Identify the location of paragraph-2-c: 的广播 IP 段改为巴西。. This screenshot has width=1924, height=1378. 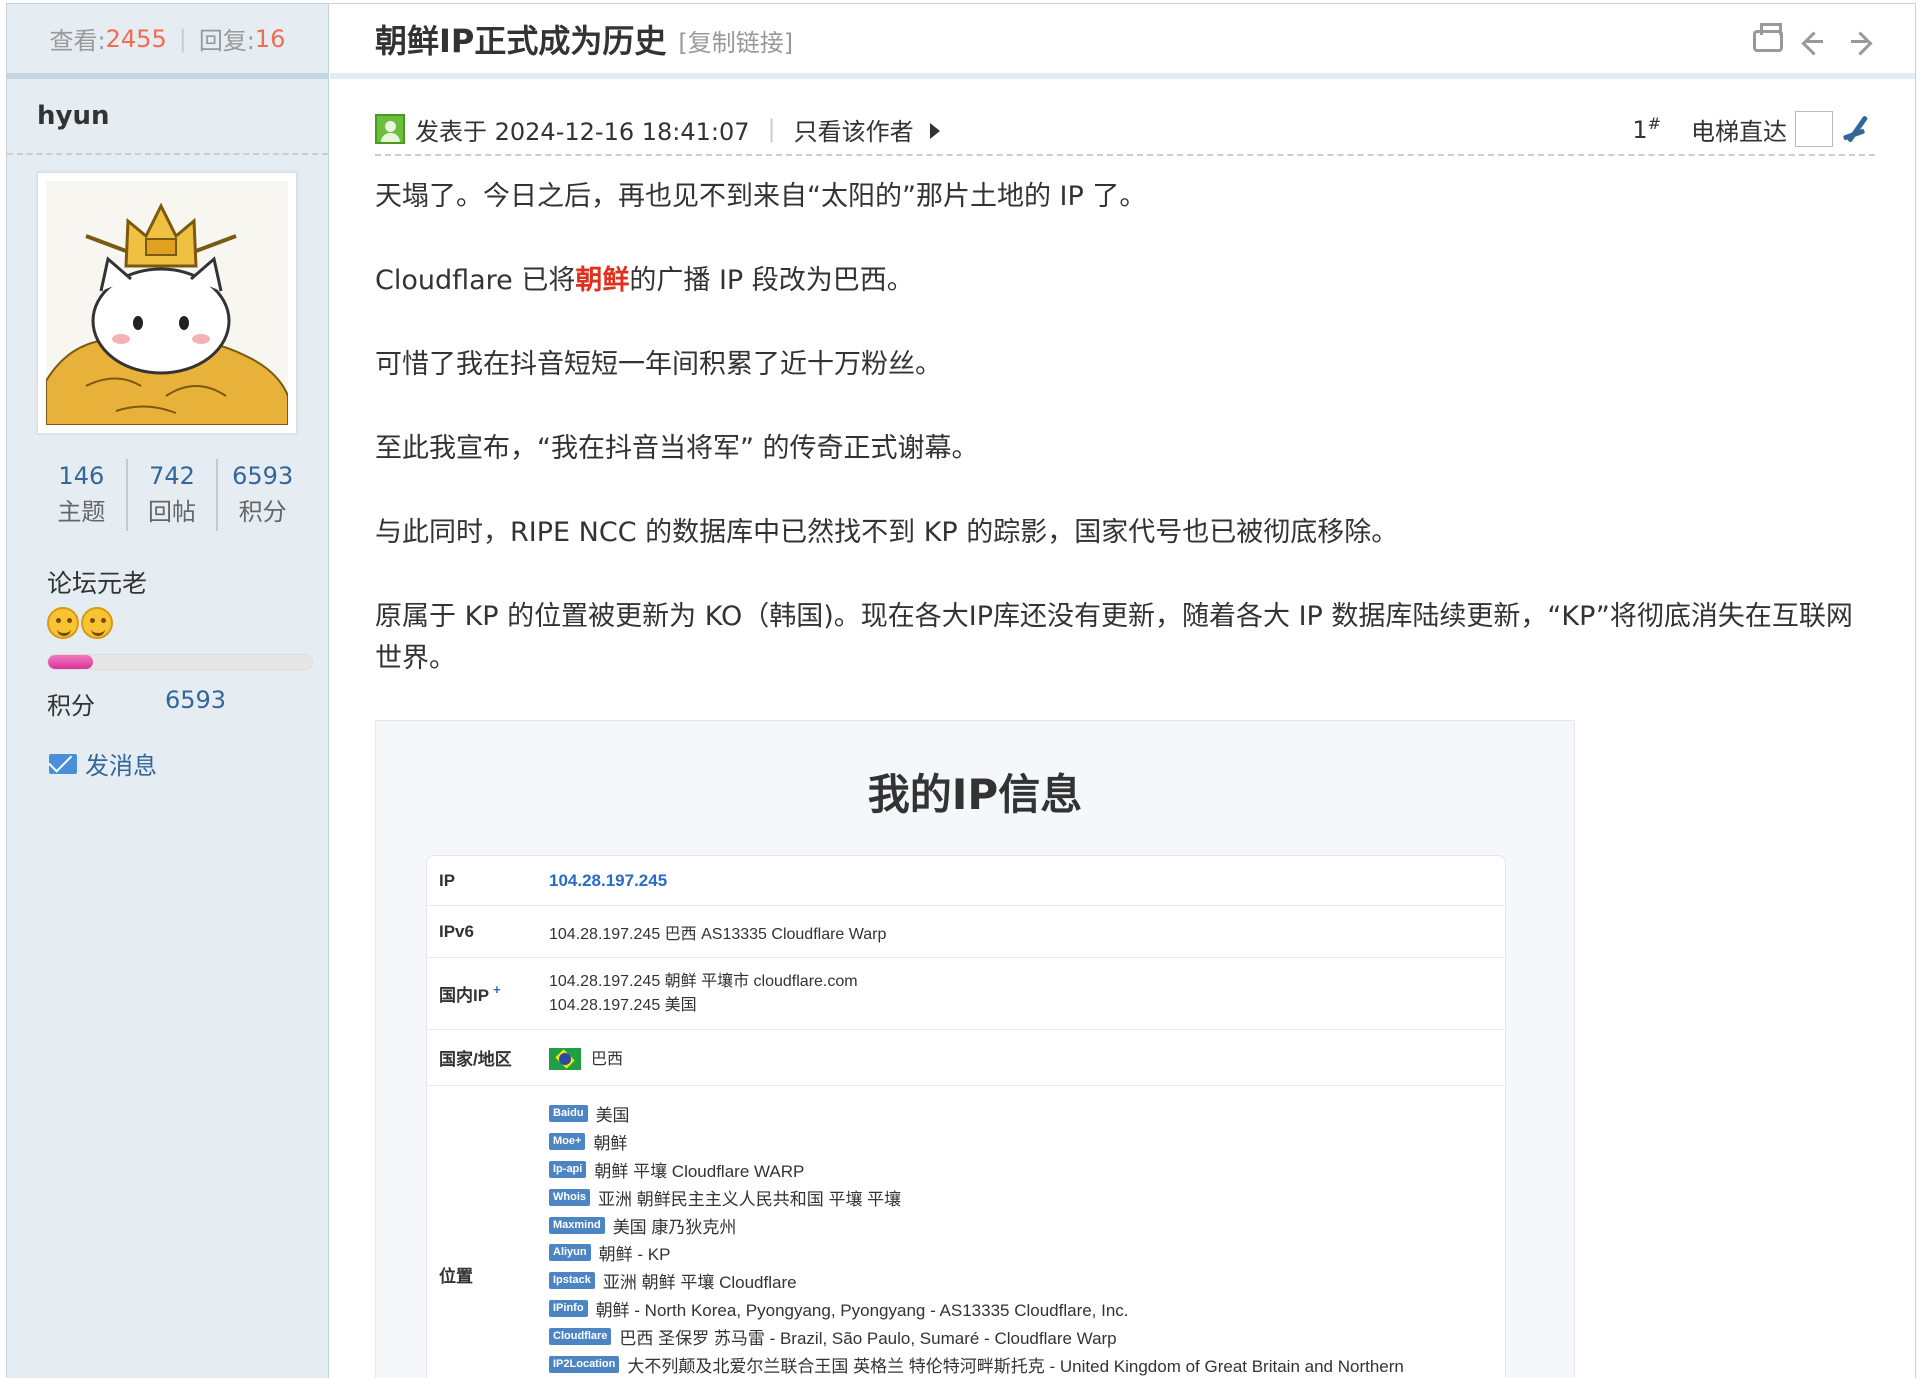
(771, 280).